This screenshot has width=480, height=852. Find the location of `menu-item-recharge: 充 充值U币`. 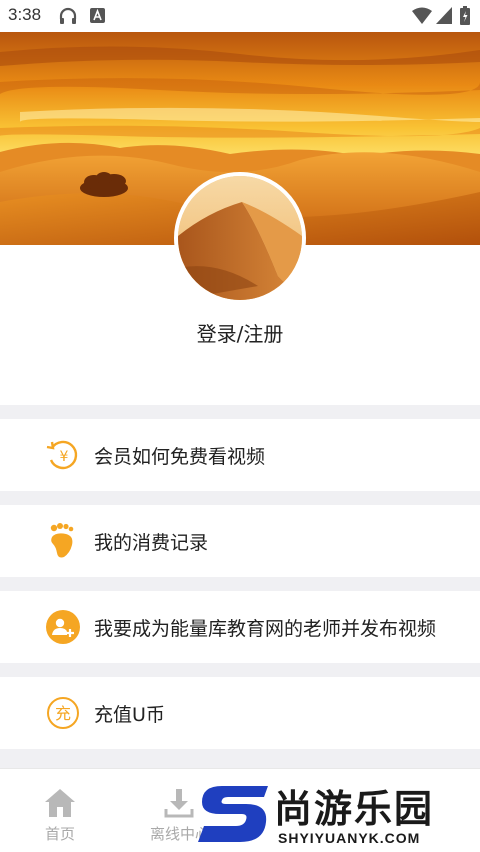

menu-item-recharge: 充 充值U币 is located at coordinates (240, 713).